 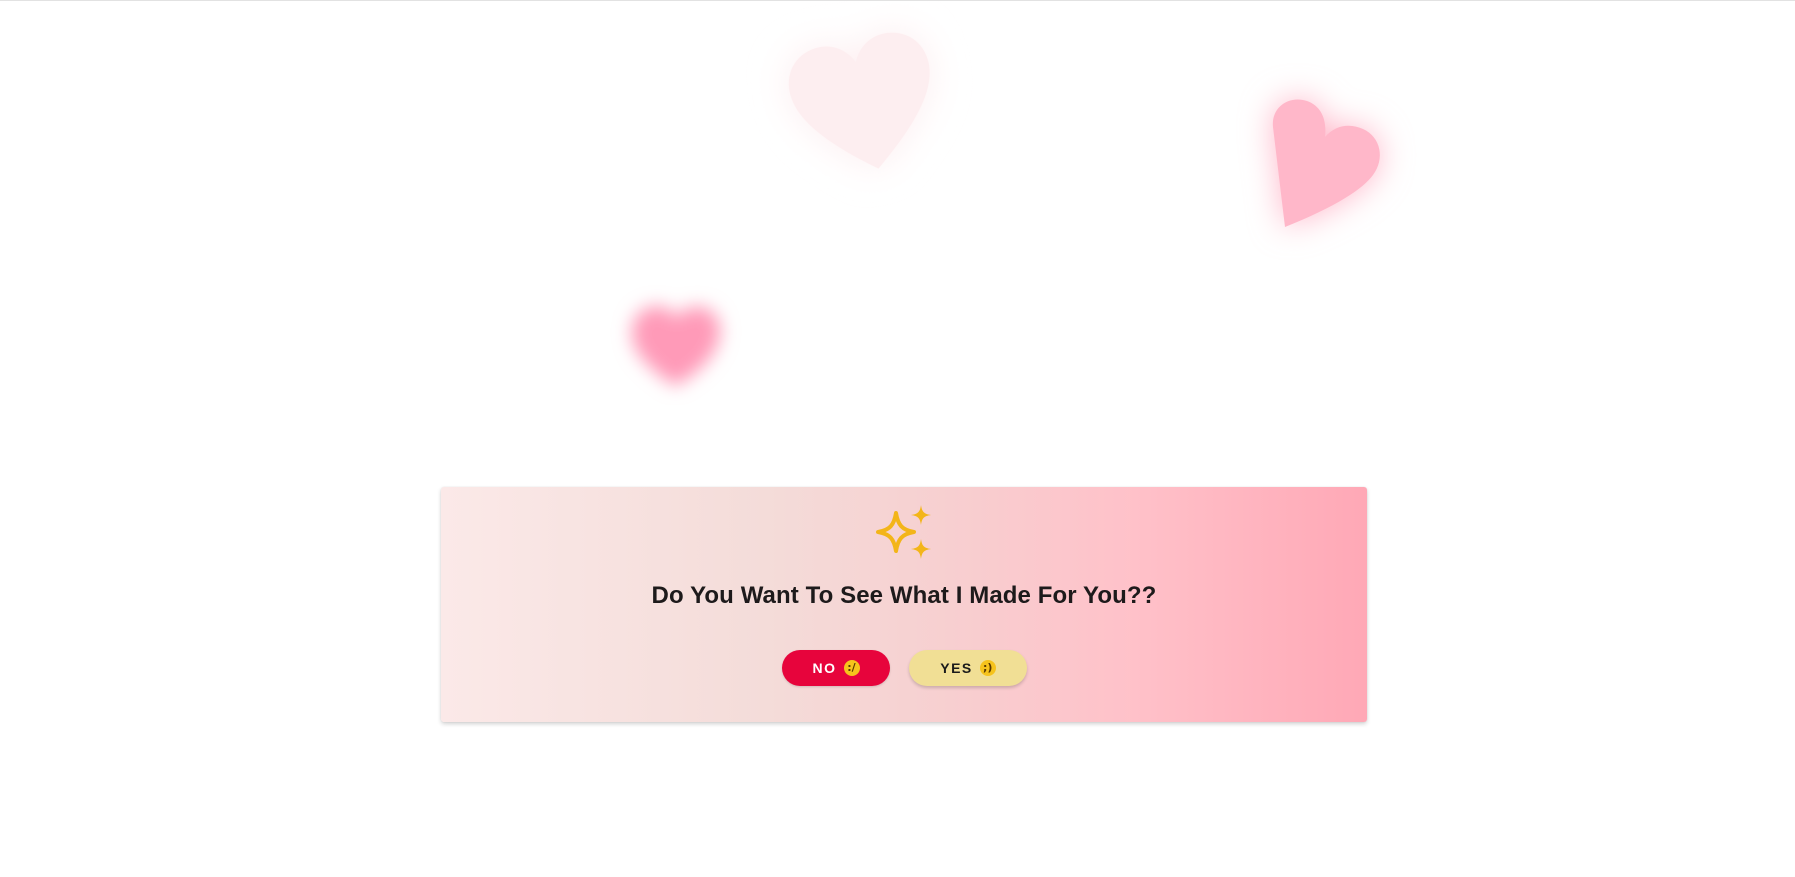 What do you see at coordinates (956, 668) in the screenshot?
I see `yes-button-label: YES` at bounding box center [956, 668].